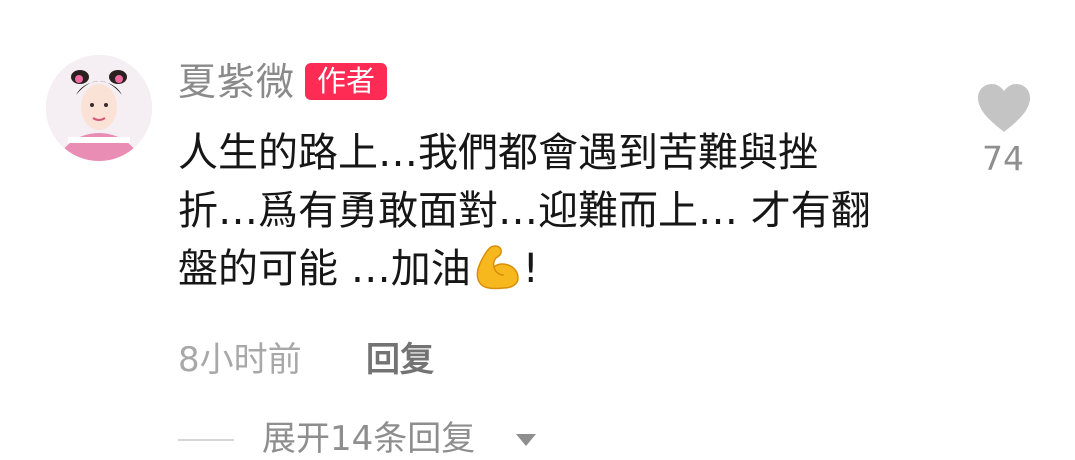  I want to click on flexed-biceps-icon, so click(497, 267).